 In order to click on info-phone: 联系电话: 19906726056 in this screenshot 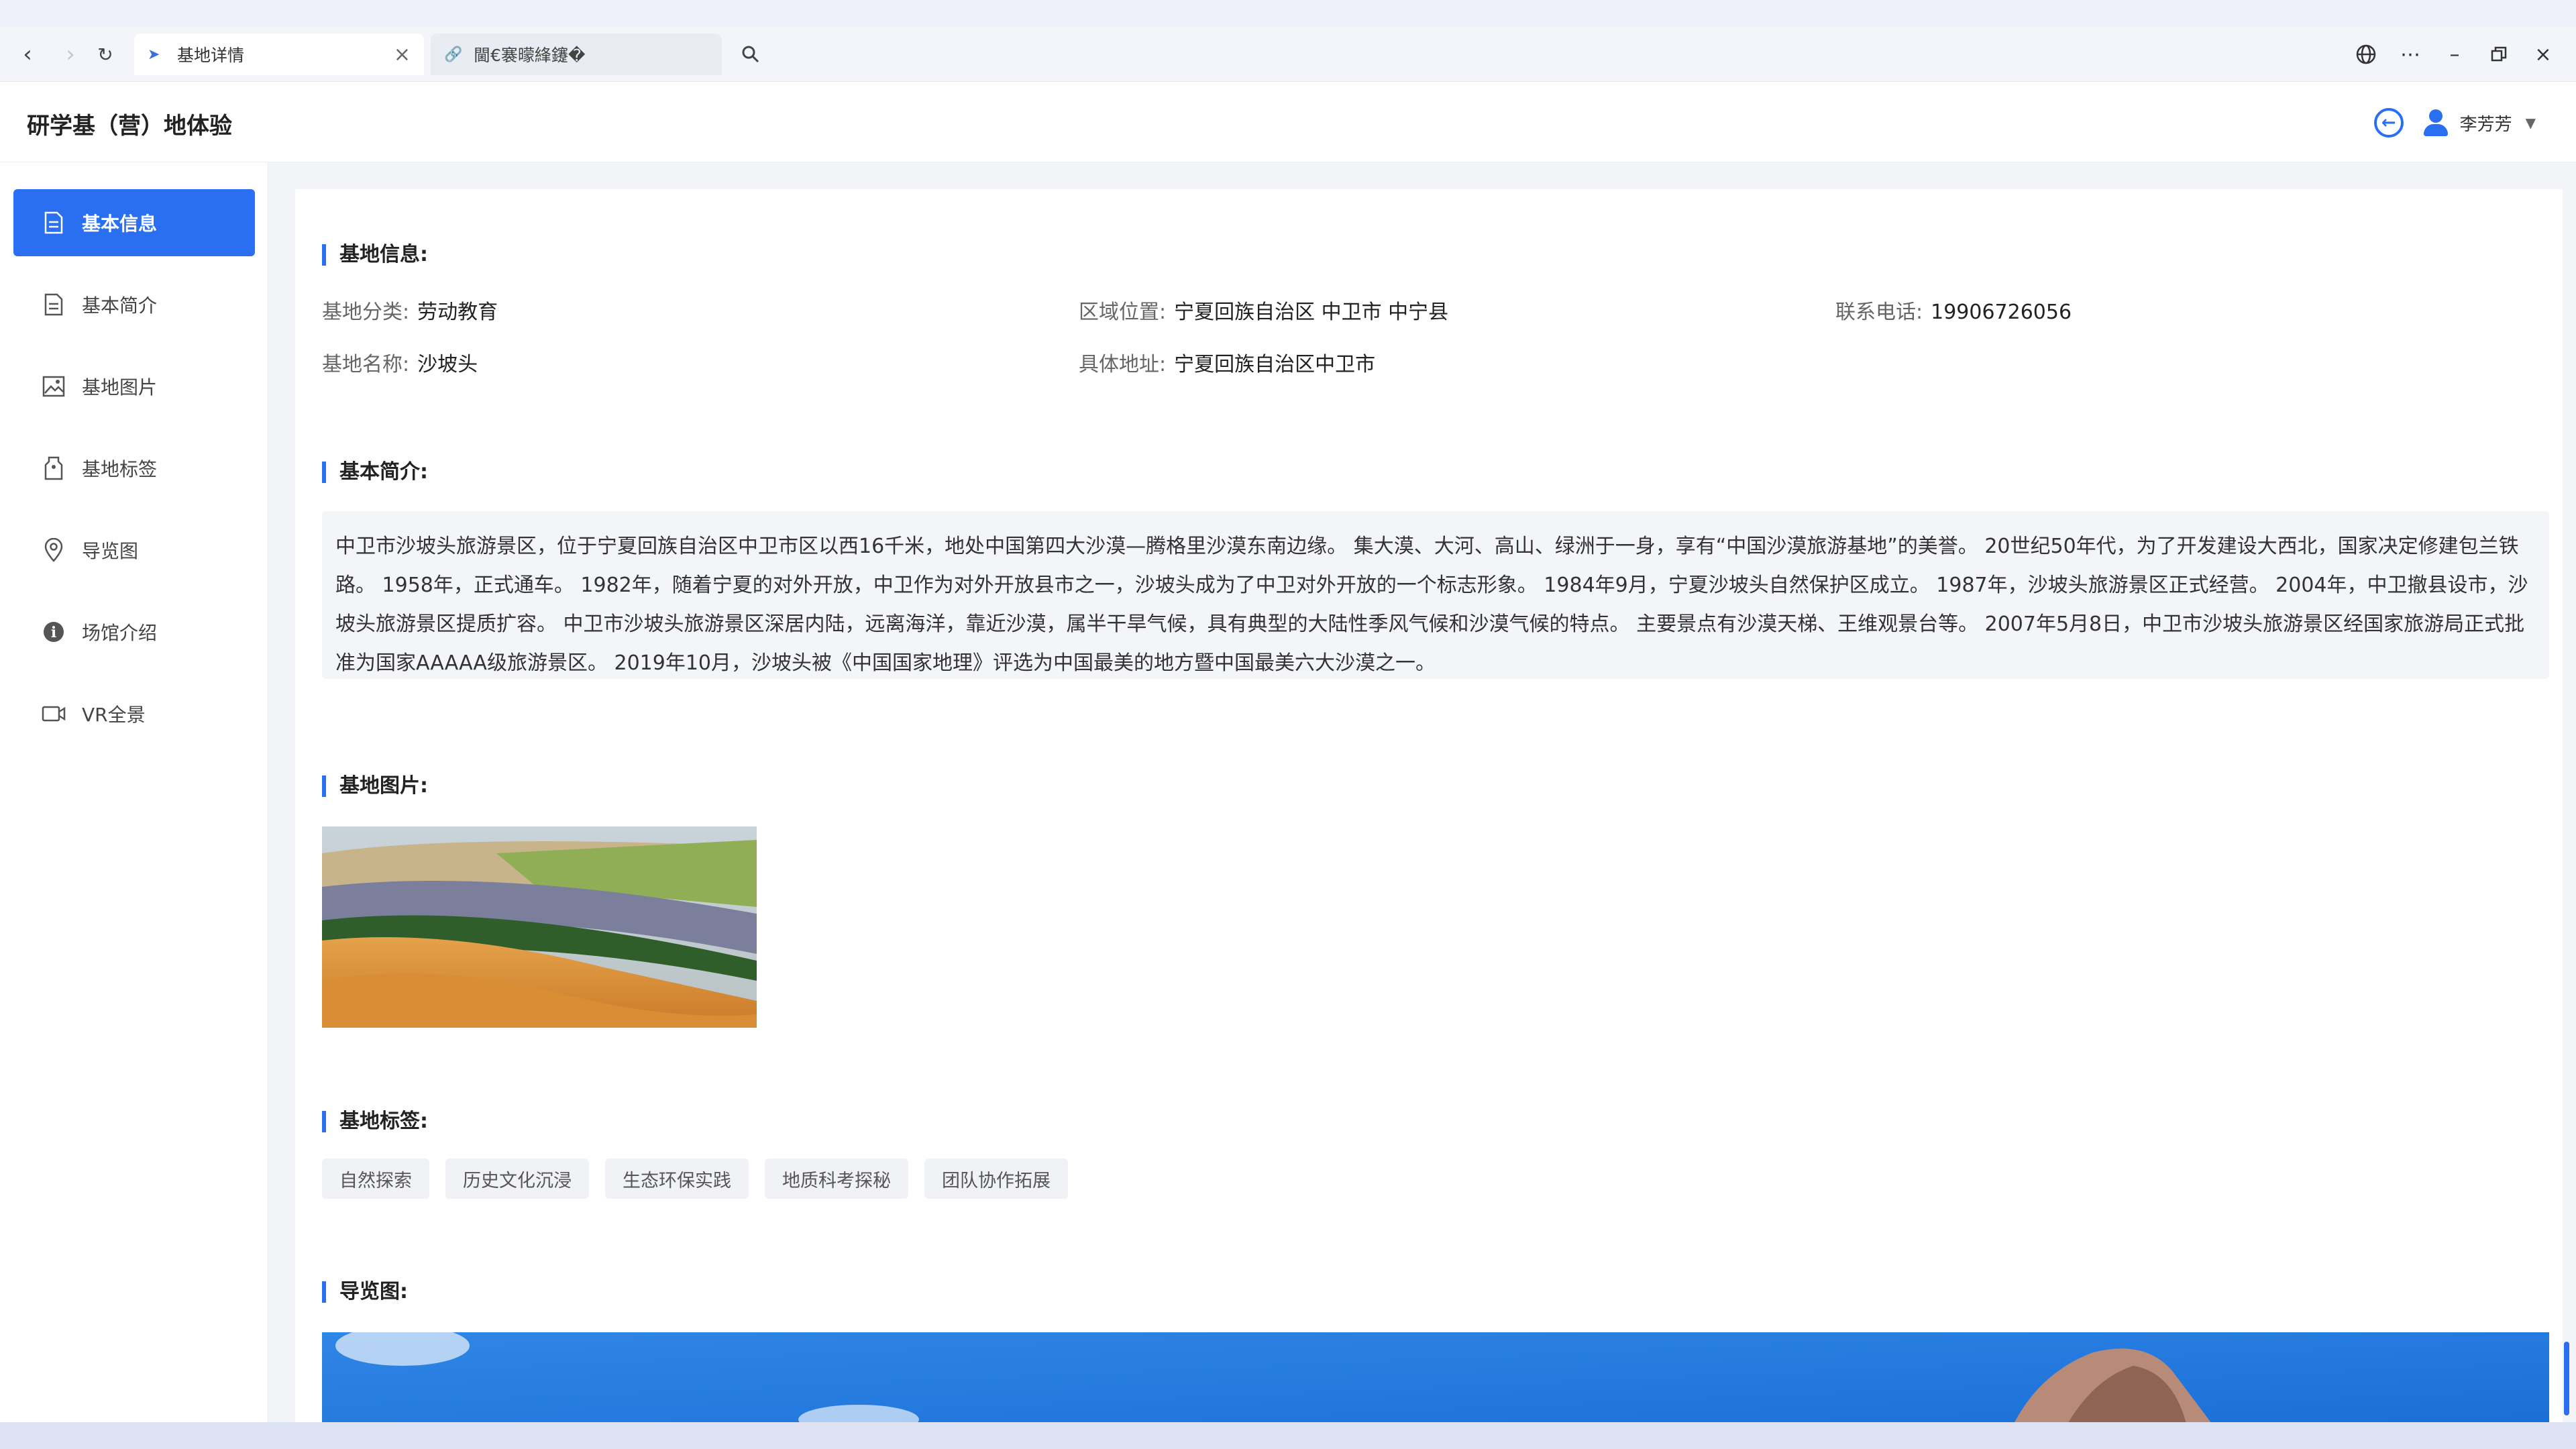, I will do `click(1953, 310)`.